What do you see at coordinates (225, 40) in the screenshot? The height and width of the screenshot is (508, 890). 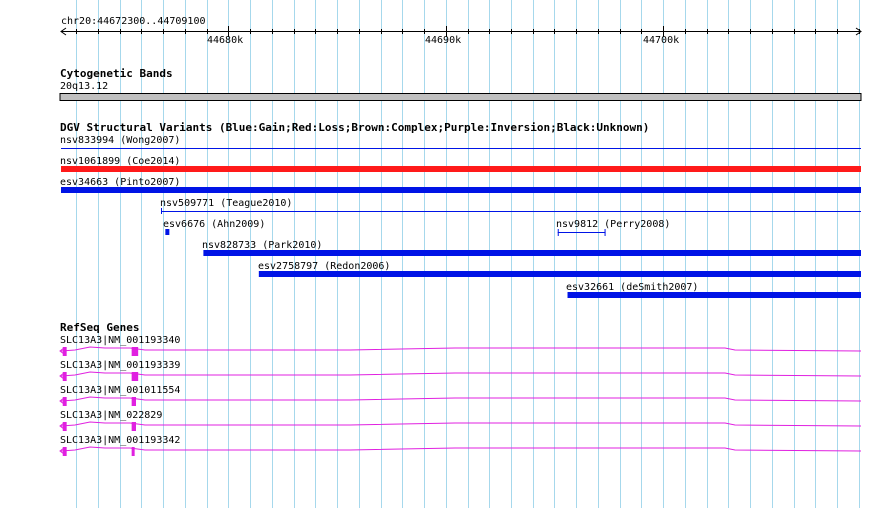 I see `ruler-tick-label: 44680k` at bounding box center [225, 40].